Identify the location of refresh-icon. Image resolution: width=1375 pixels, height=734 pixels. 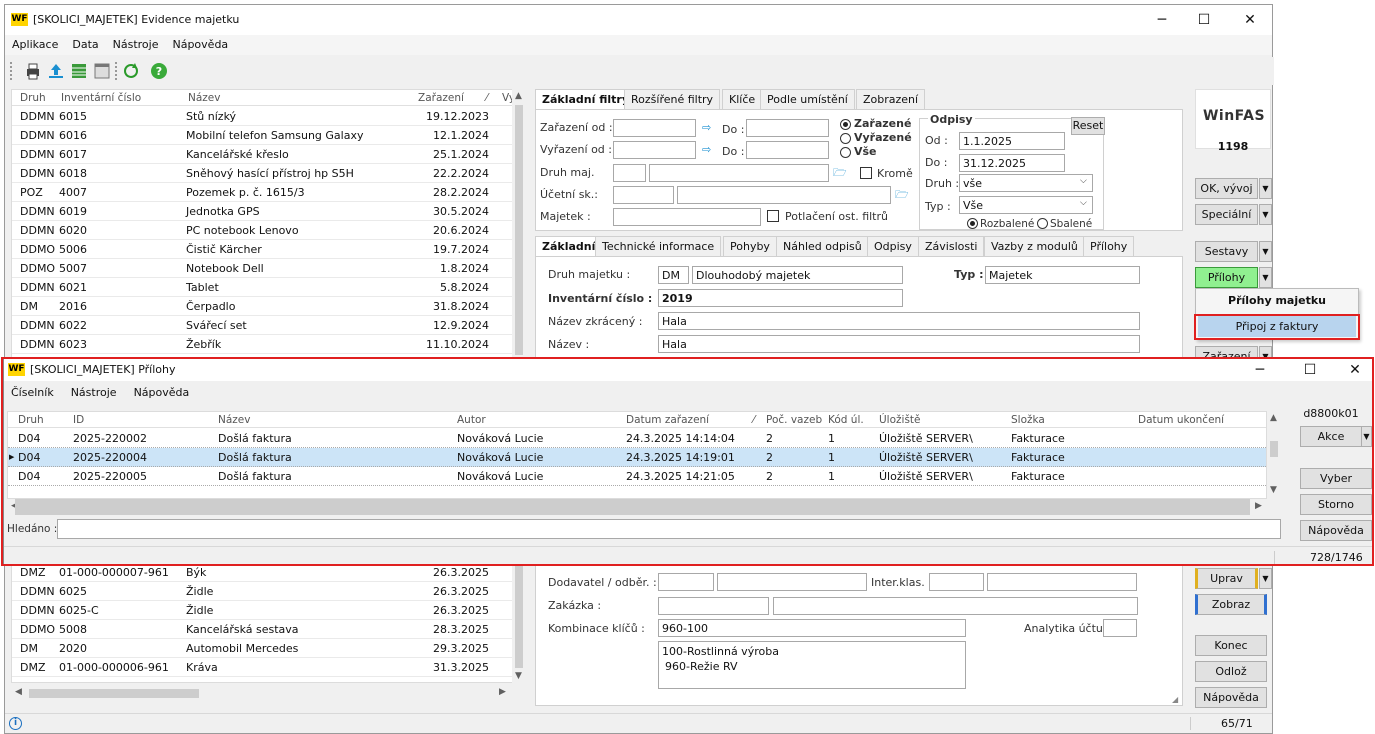
(131, 71).